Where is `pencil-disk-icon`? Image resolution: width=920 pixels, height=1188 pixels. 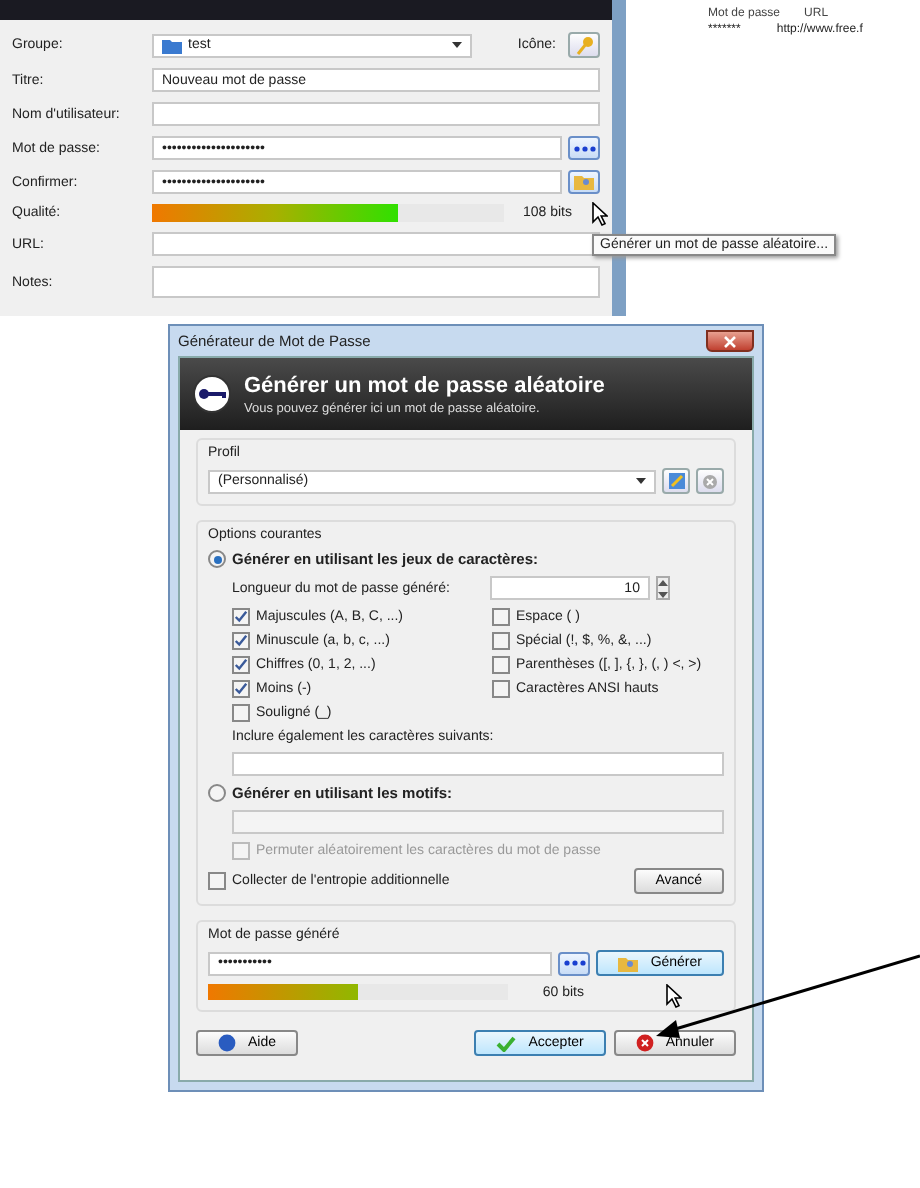 pencil-disk-icon is located at coordinates (676, 481).